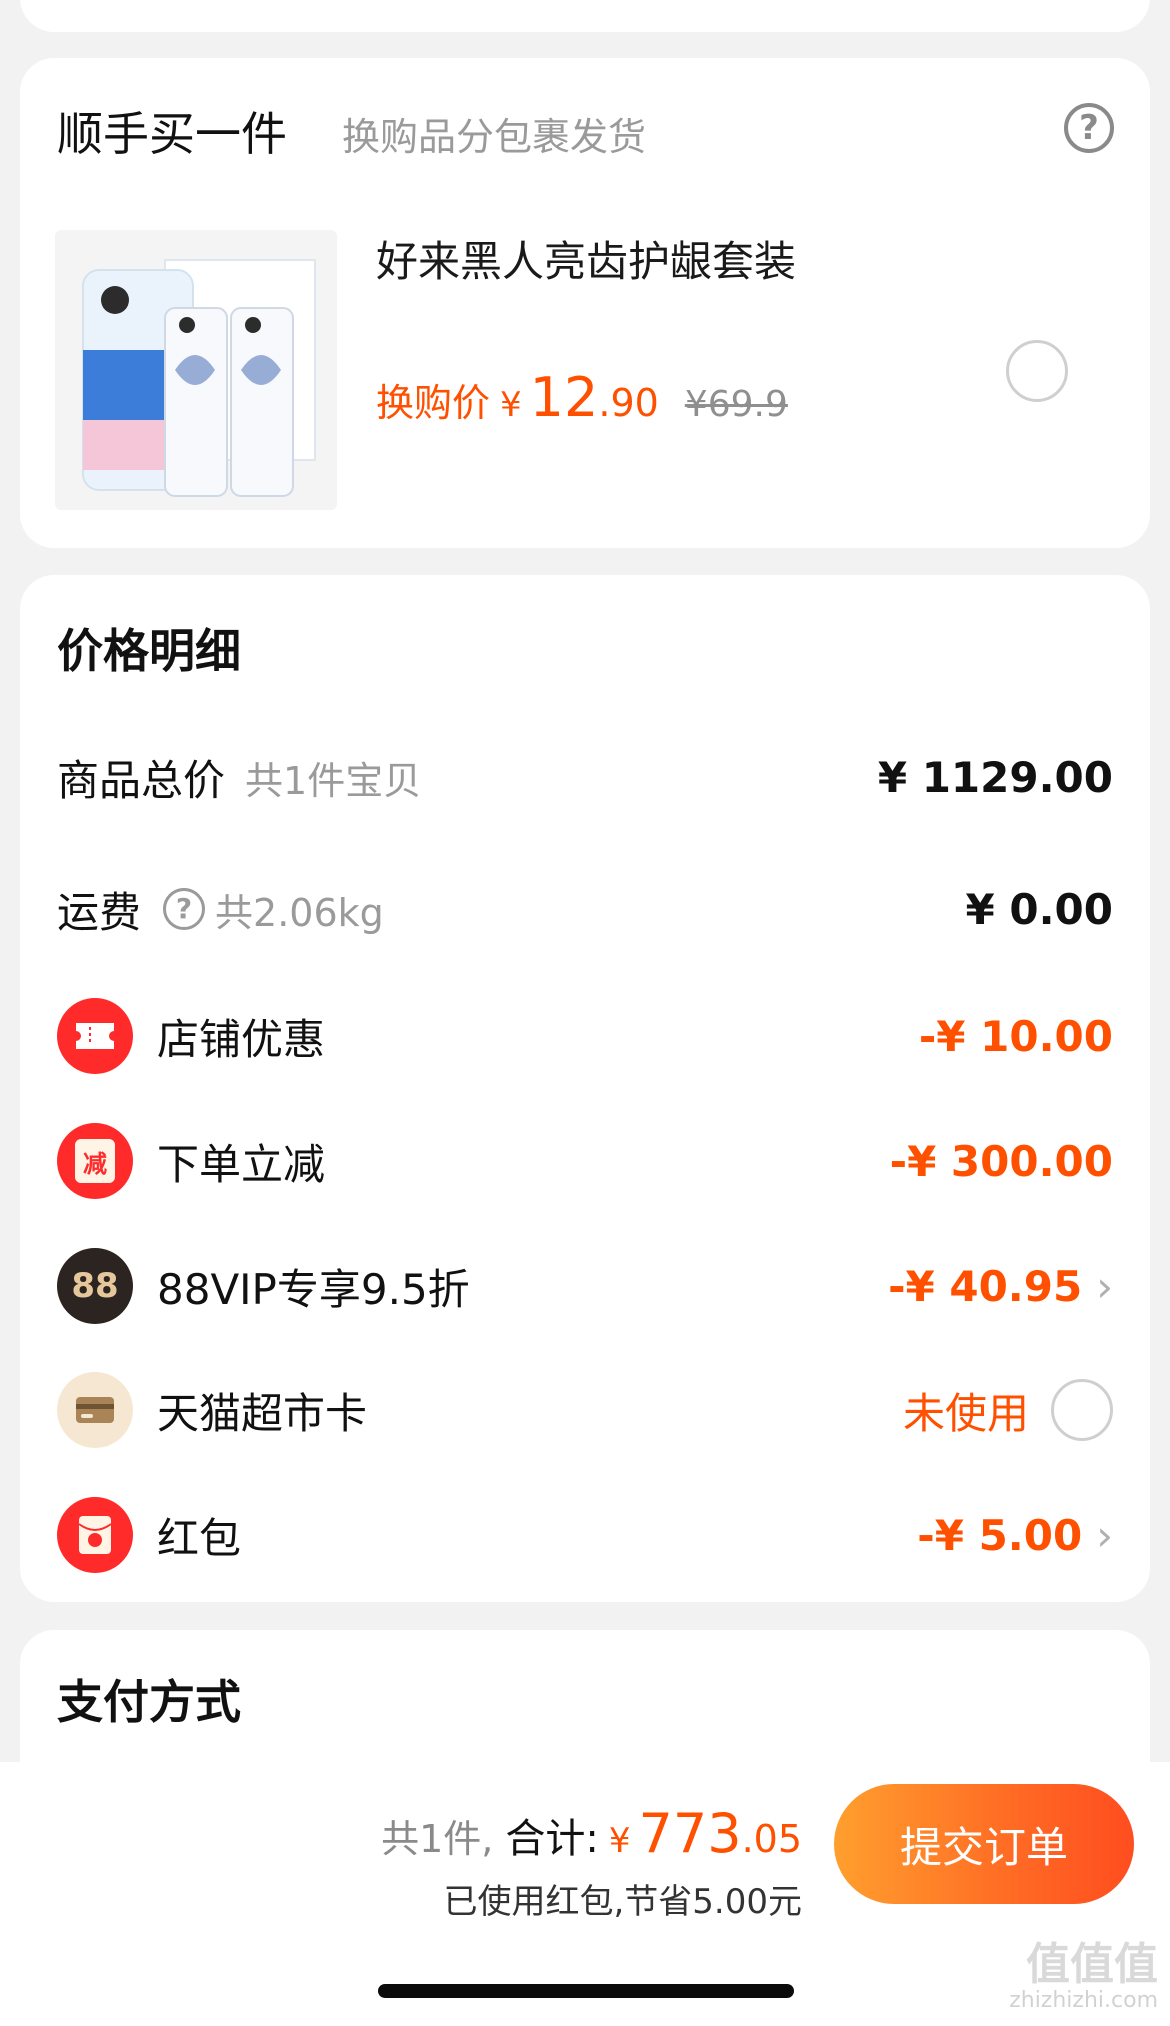 The image size is (1170, 2026). What do you see at coordinates (1037, 371) in the screenshot?
I see `addon-select-radio` at bounding box center [1037, 371].